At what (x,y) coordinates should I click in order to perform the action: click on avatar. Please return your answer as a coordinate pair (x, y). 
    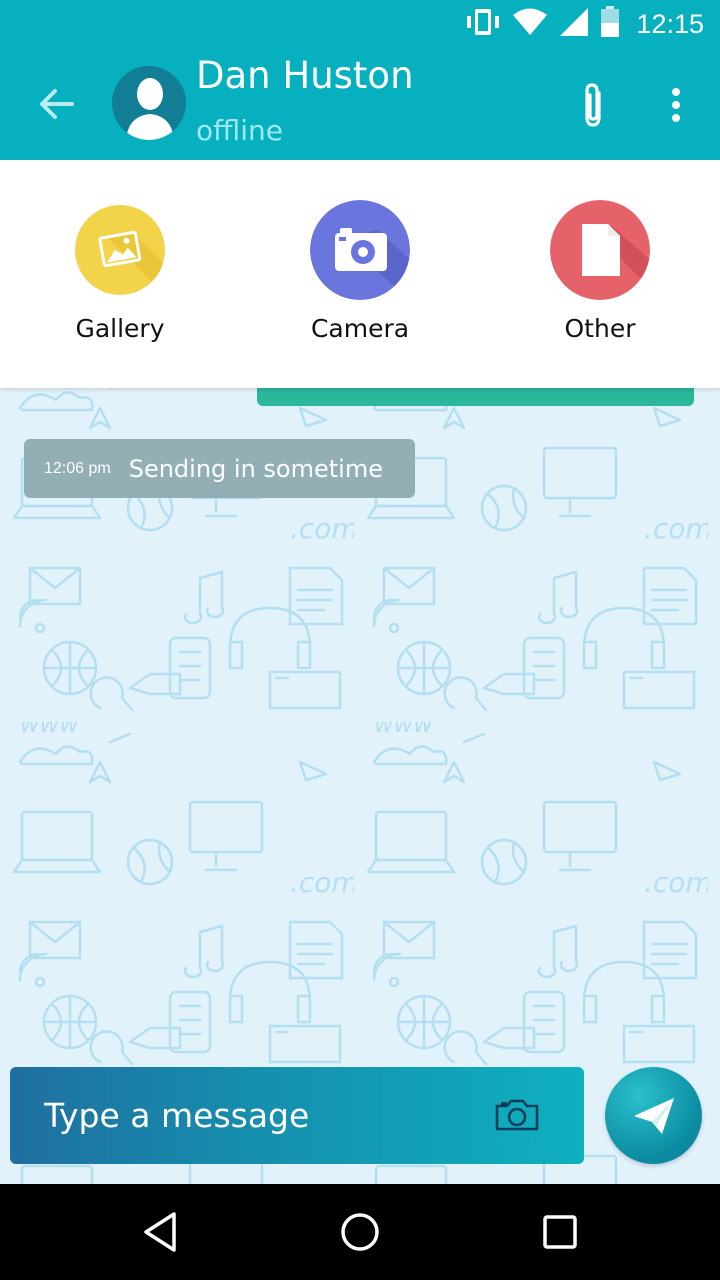
    Looking at the image, I should click on (149, 103).